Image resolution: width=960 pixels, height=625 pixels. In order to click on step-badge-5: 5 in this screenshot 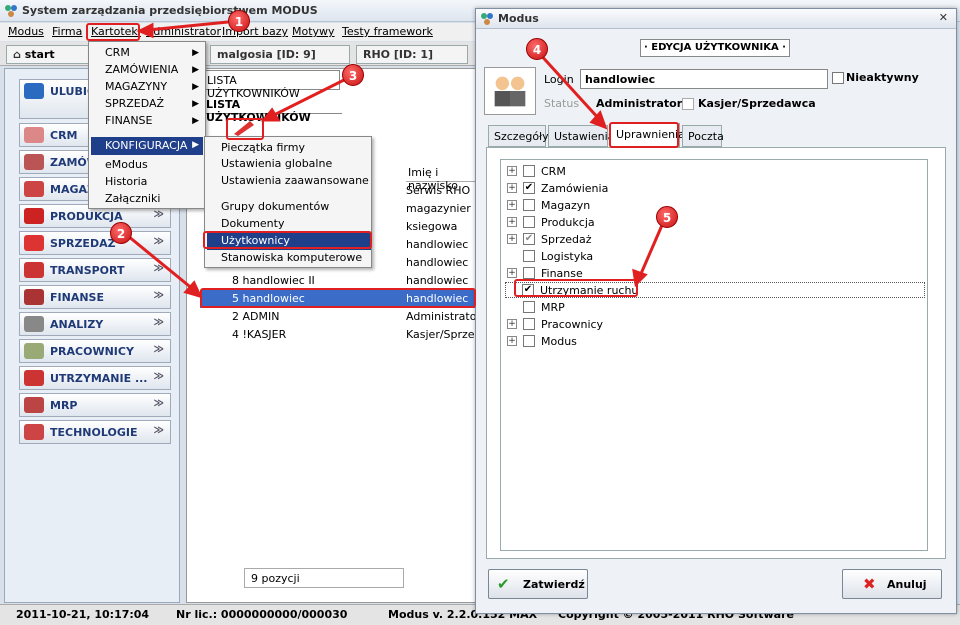, I will do `click(667, 217)`.